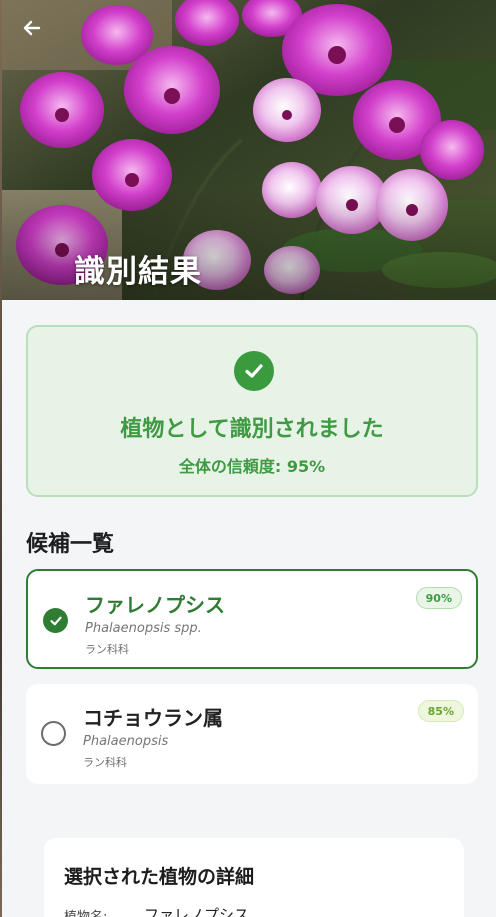 The image size is (496, 917). What do you see at coordinates (85, 911) in the screenshot?
I see `plant-name-label: 植物名:` at bounding box center [85, 911].